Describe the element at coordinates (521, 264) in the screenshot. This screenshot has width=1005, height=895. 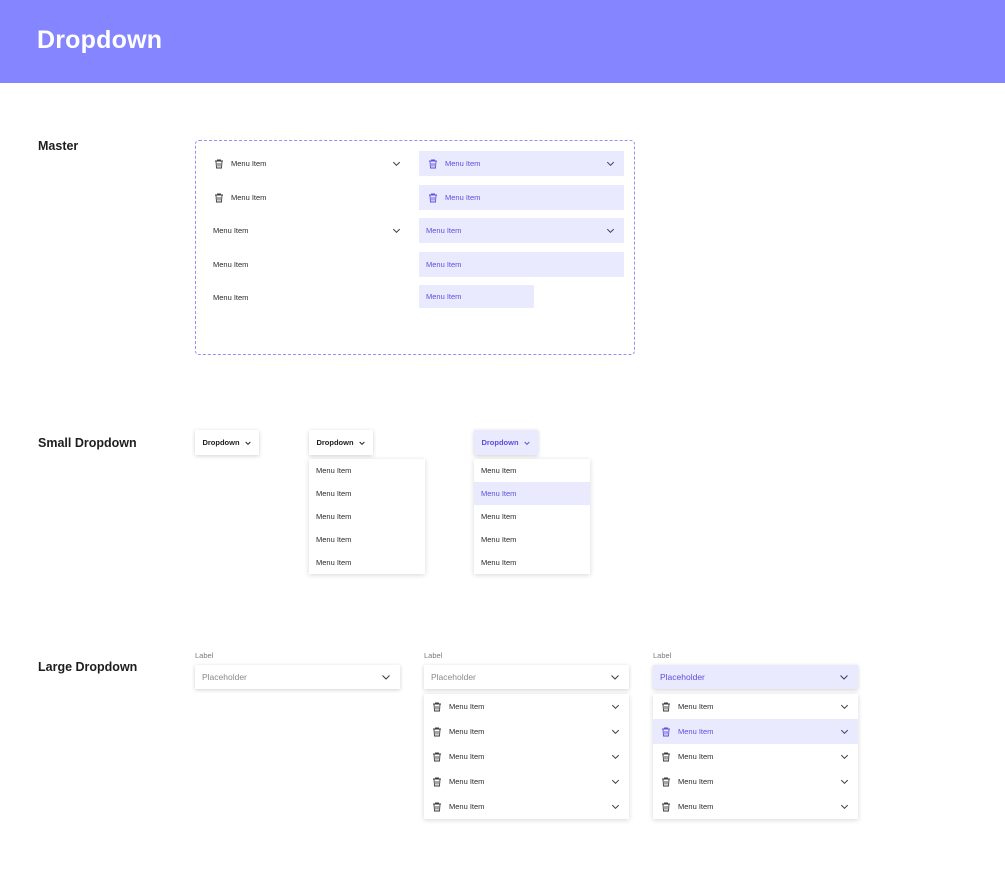
I see `master-row-plain-active: Menu Item` at that location.